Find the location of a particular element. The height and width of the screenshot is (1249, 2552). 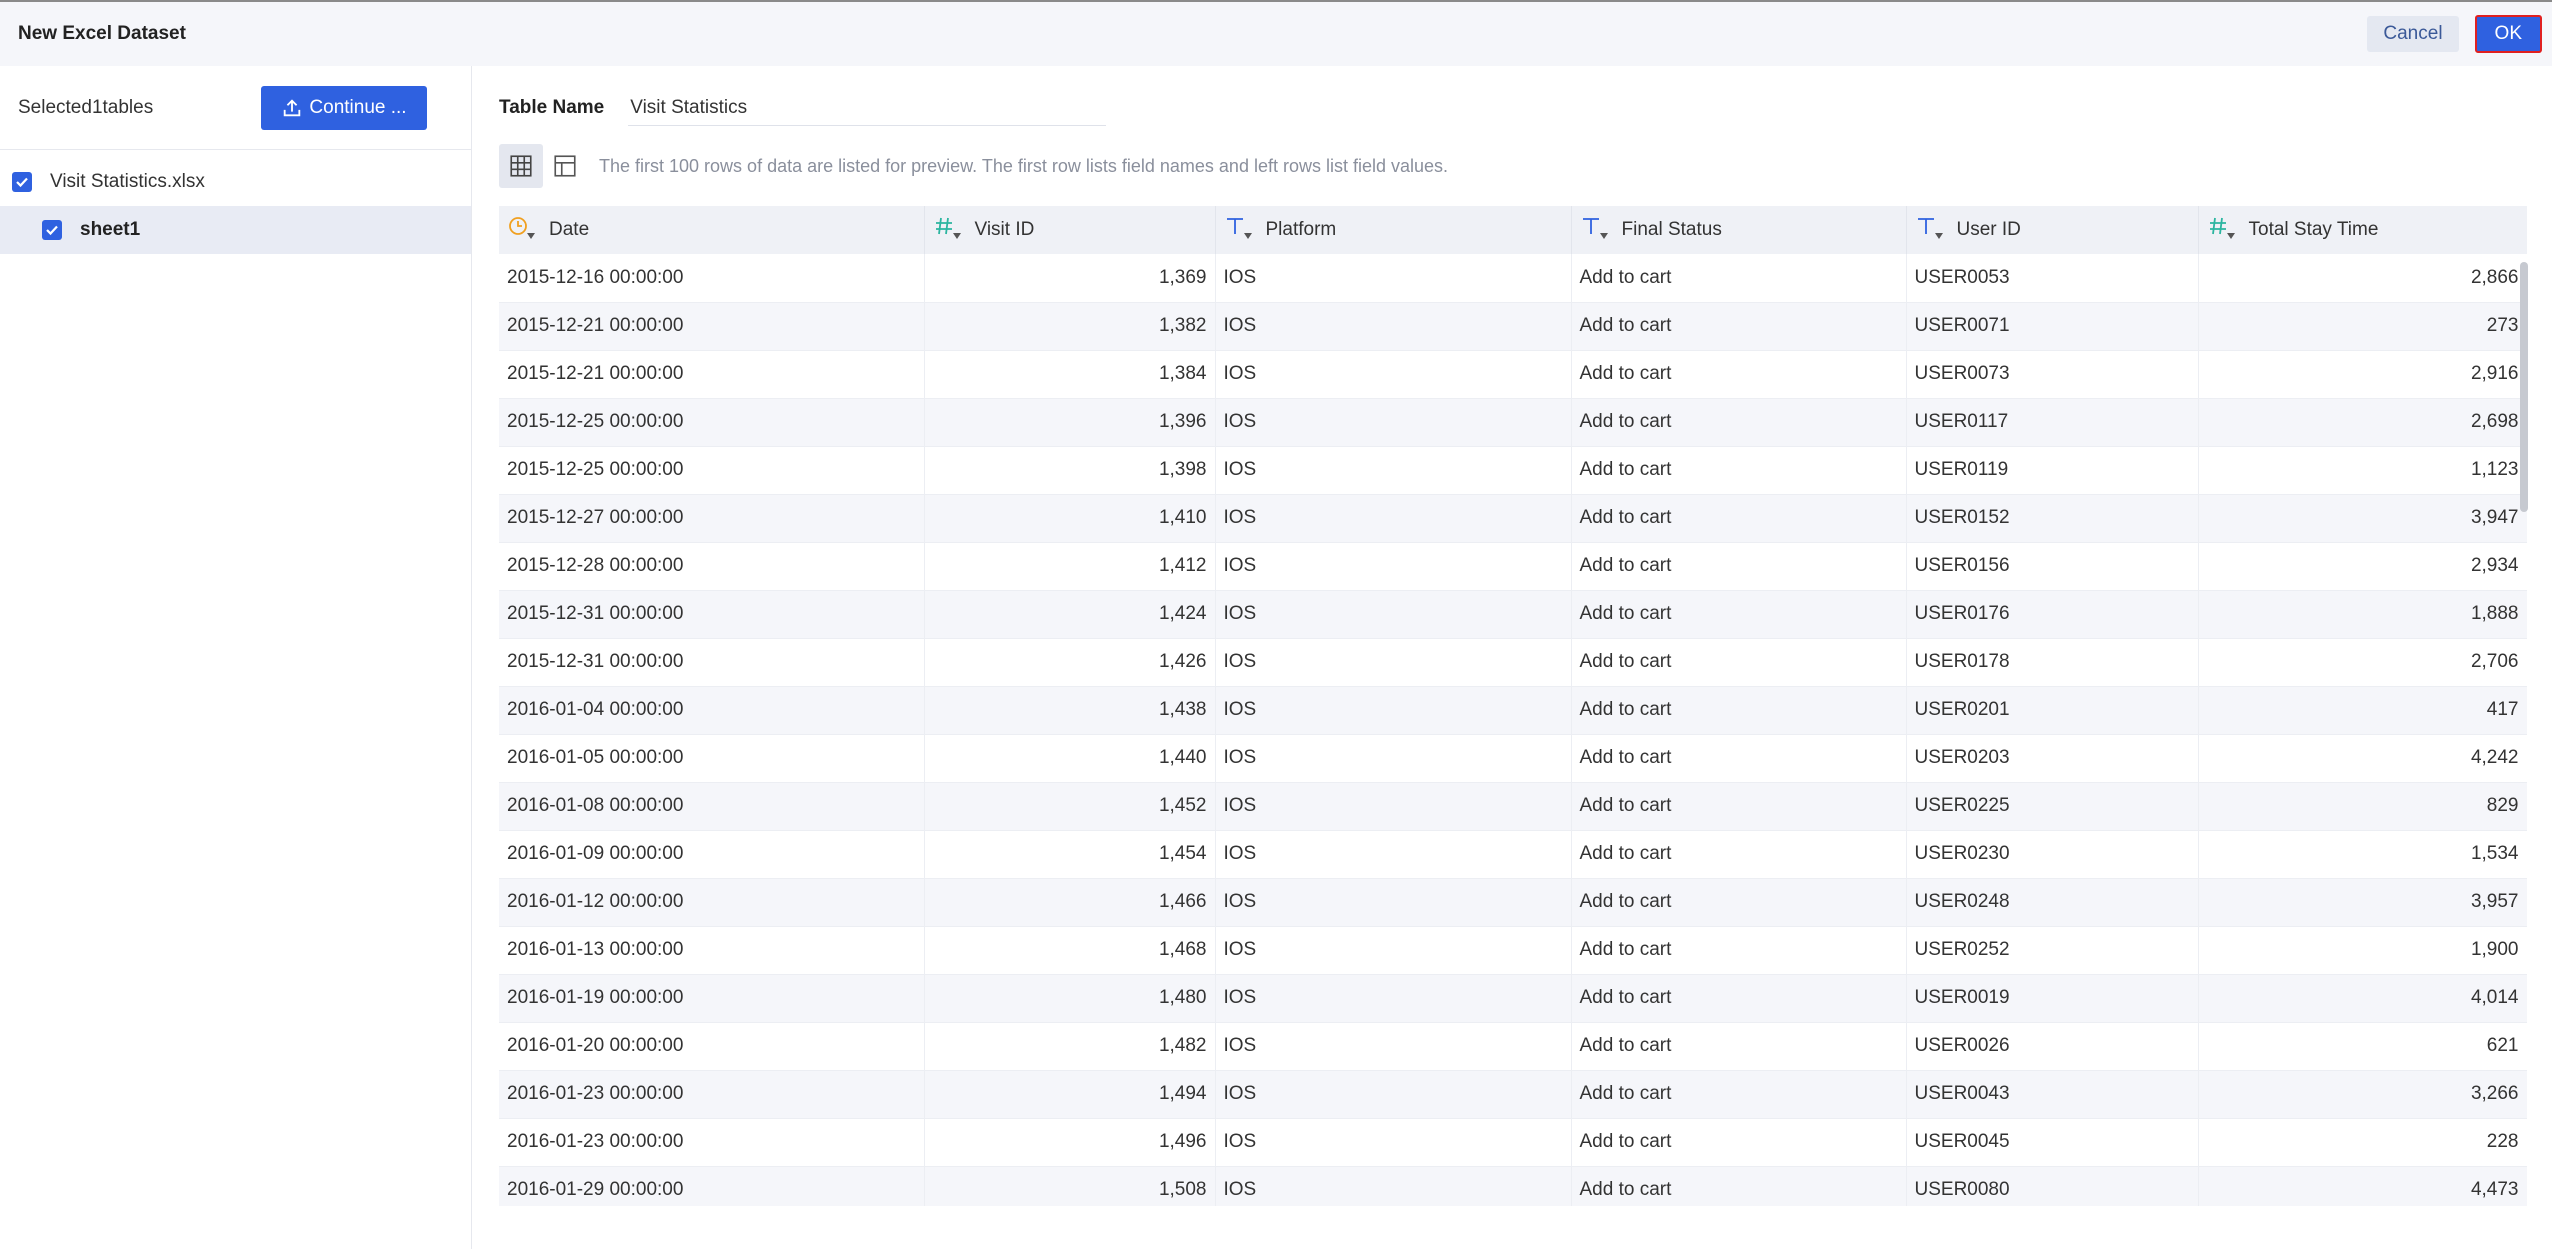

cancel-button: Cancel is located at coordinates (2413, 34).